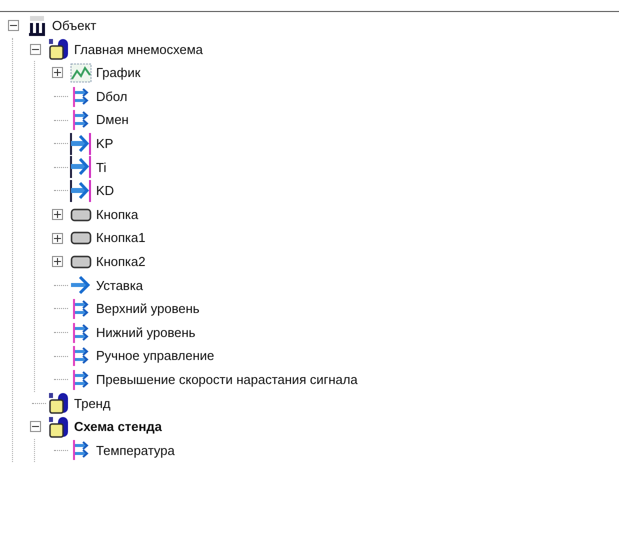 The height and width of the screenshot is (551, 619). What do you see at coordinates (118, 73) in the screenshot?
I see `tree-item: График` at bounding box center [118, 73].